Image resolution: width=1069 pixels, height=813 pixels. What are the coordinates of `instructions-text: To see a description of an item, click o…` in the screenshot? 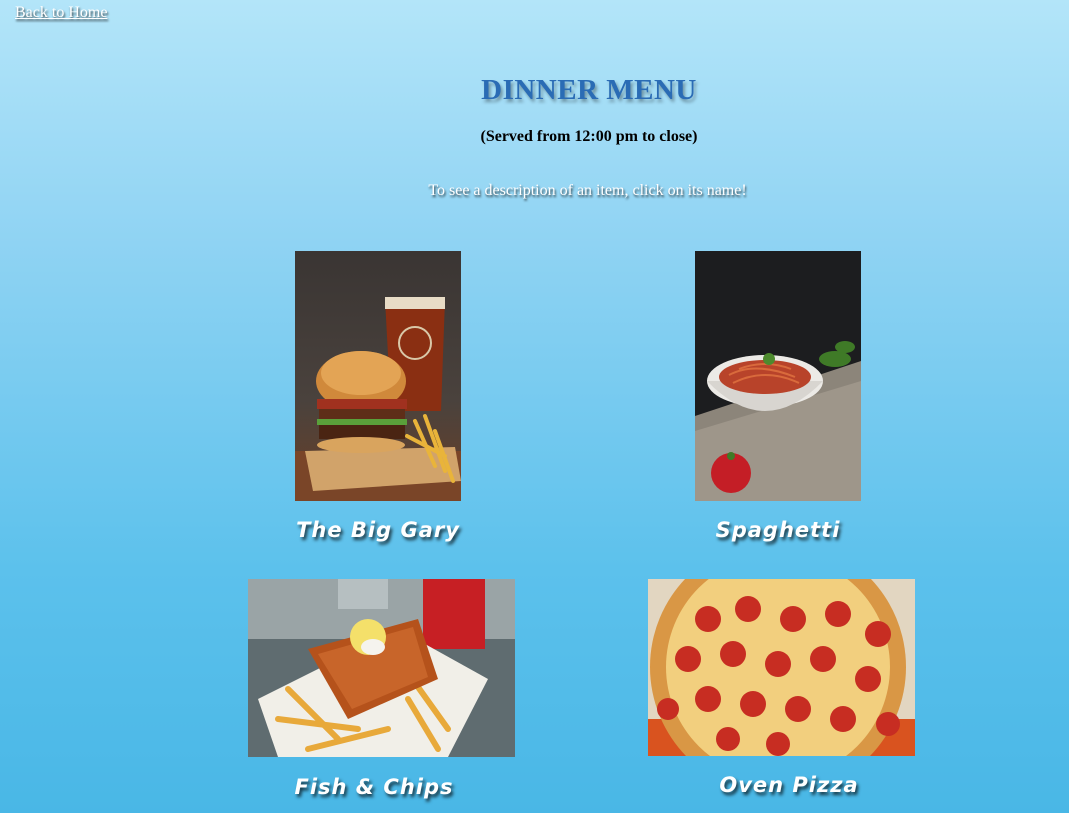 It's located at (587, 190).